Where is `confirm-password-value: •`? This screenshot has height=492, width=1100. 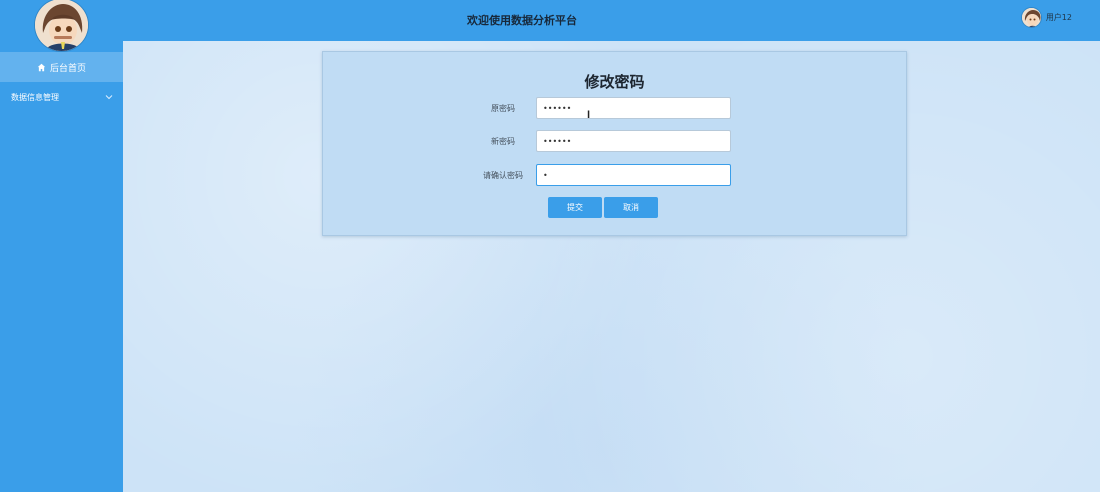 confirm-password-value: • is located at coordinates (545, 175).